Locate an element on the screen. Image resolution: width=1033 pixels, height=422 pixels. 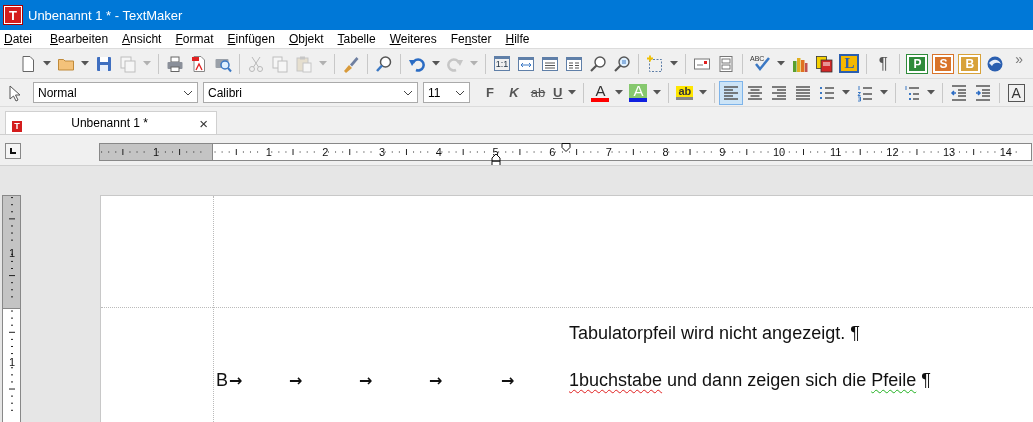
book-icon is located at coordinates (824, 63).